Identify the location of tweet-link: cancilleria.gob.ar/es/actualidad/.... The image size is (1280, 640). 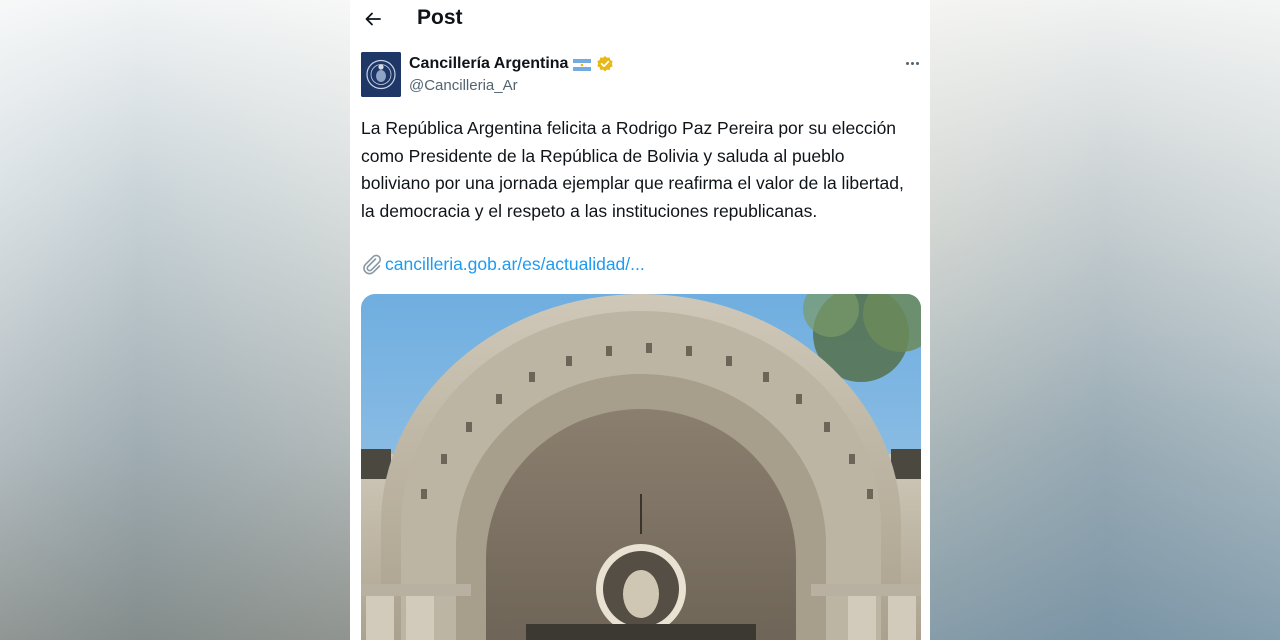
(515, 264).